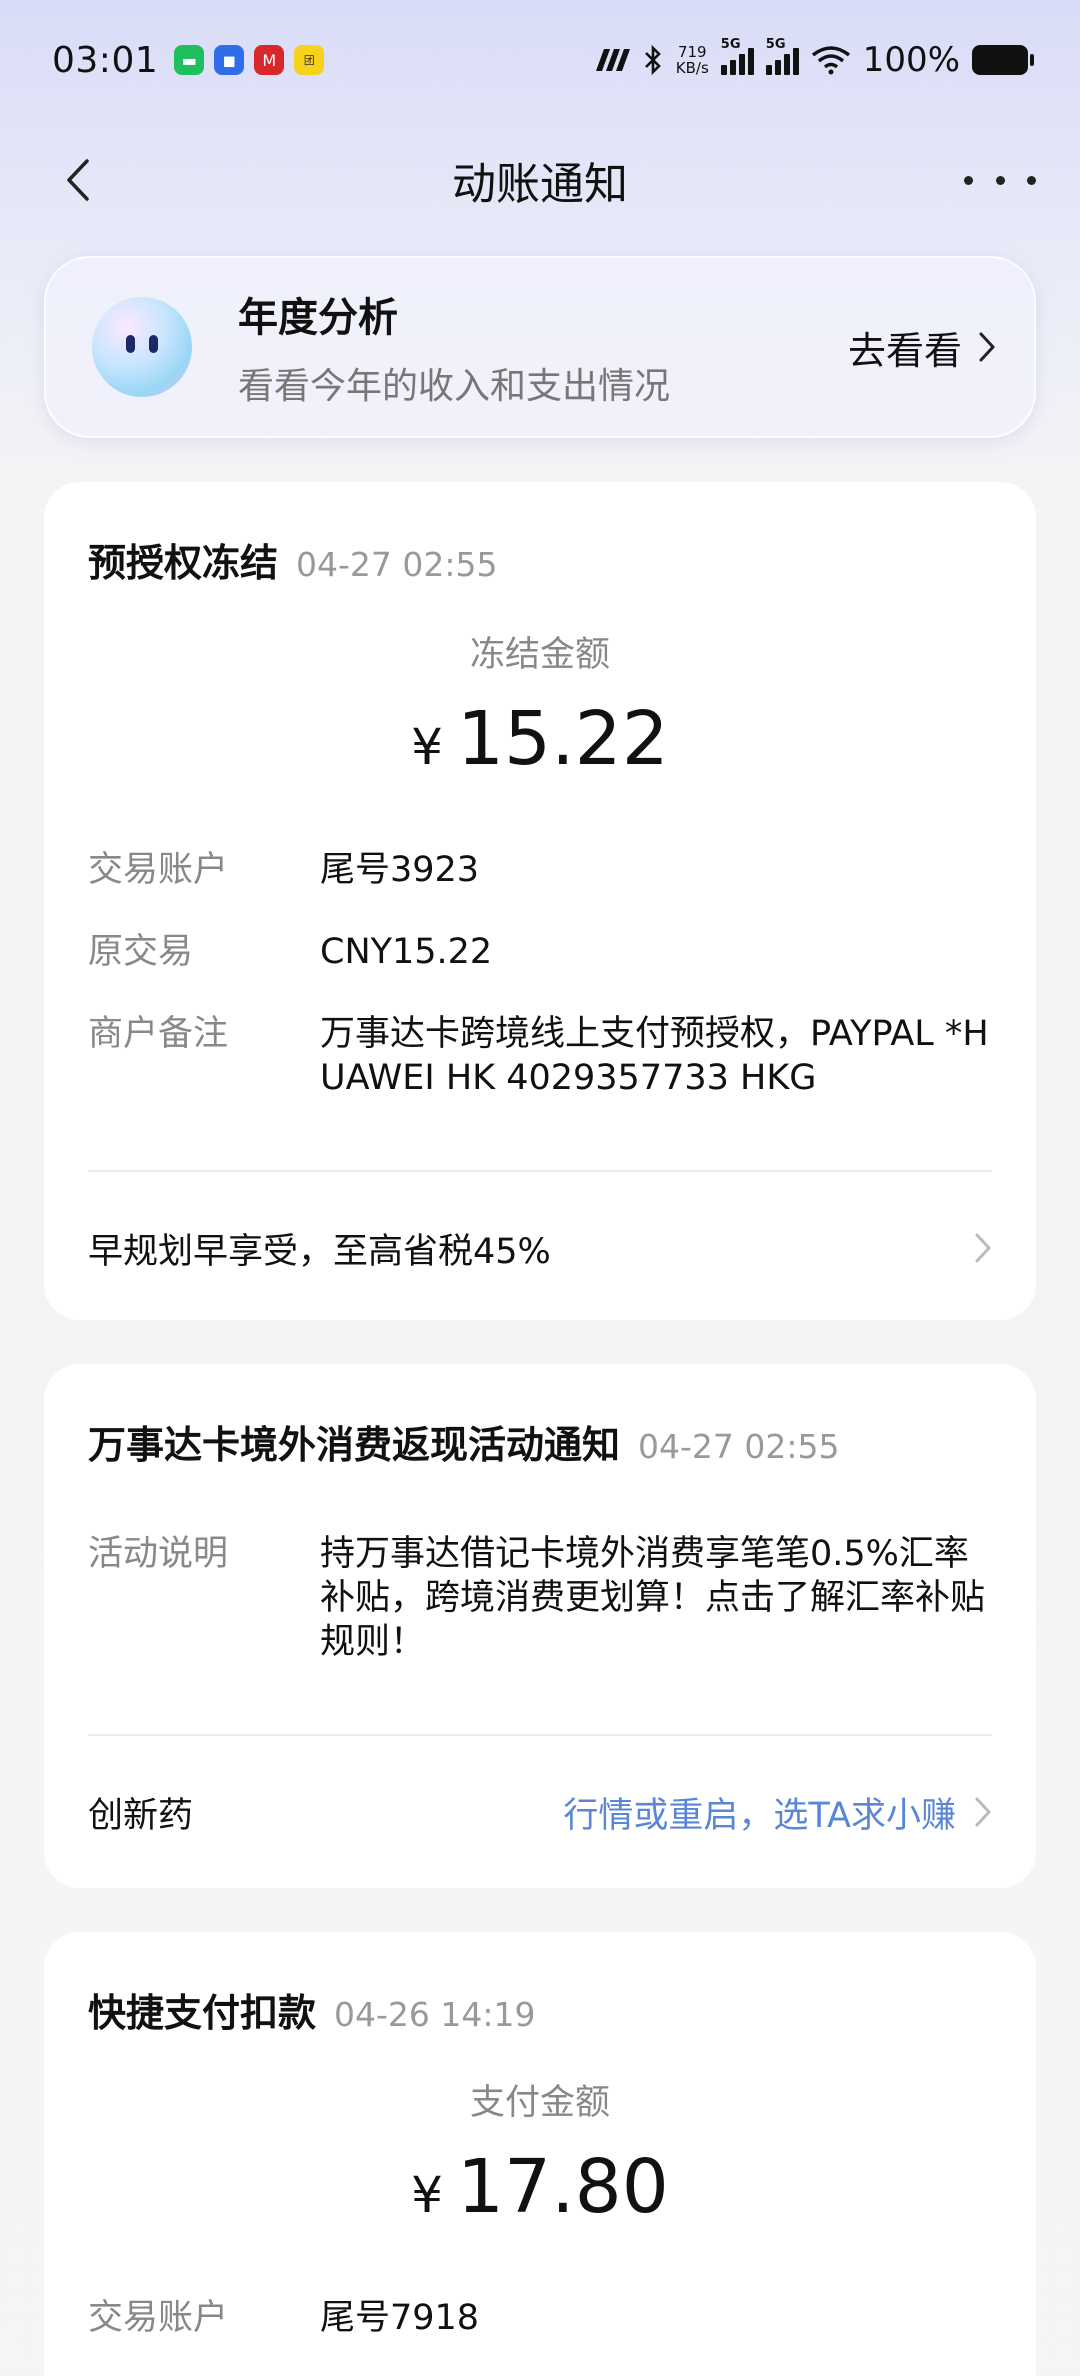 The image size is (1080, 2376). I want to click on detail-key: 活动说明, so click(158, 1554).